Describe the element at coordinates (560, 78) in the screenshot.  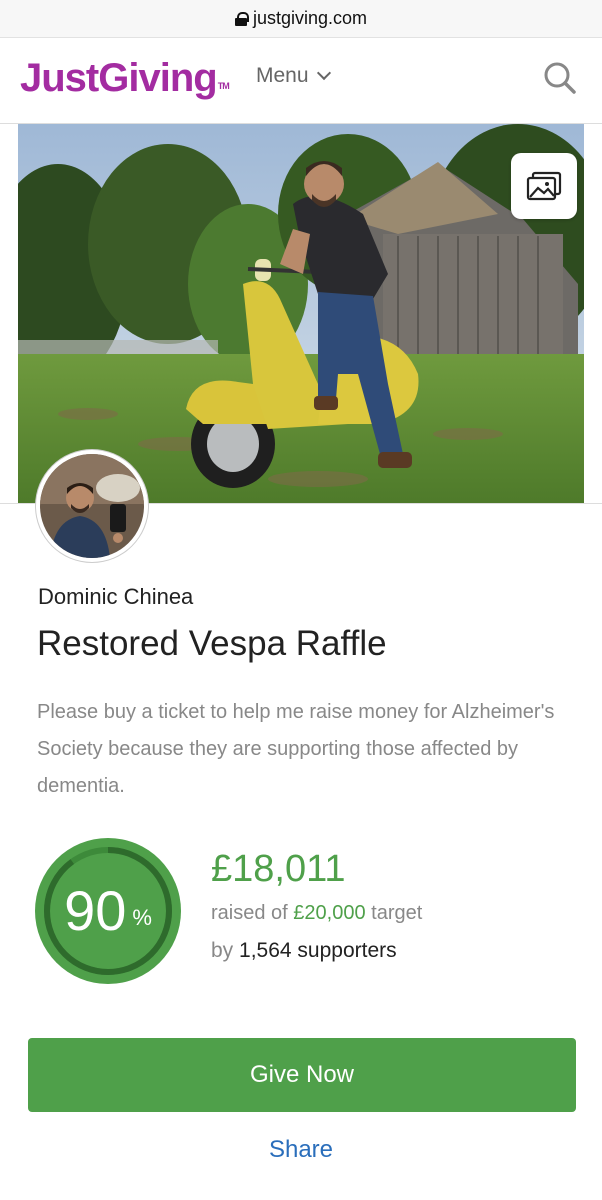
I see `search-icon` at that location.